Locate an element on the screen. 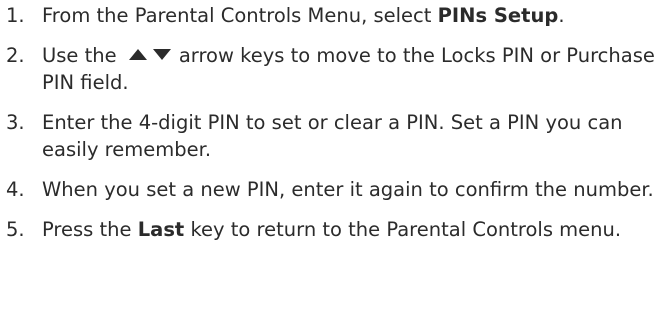 The width and height of the screenshot is (659, 313). arrow-up-icon is located at coordinates (137, 54).